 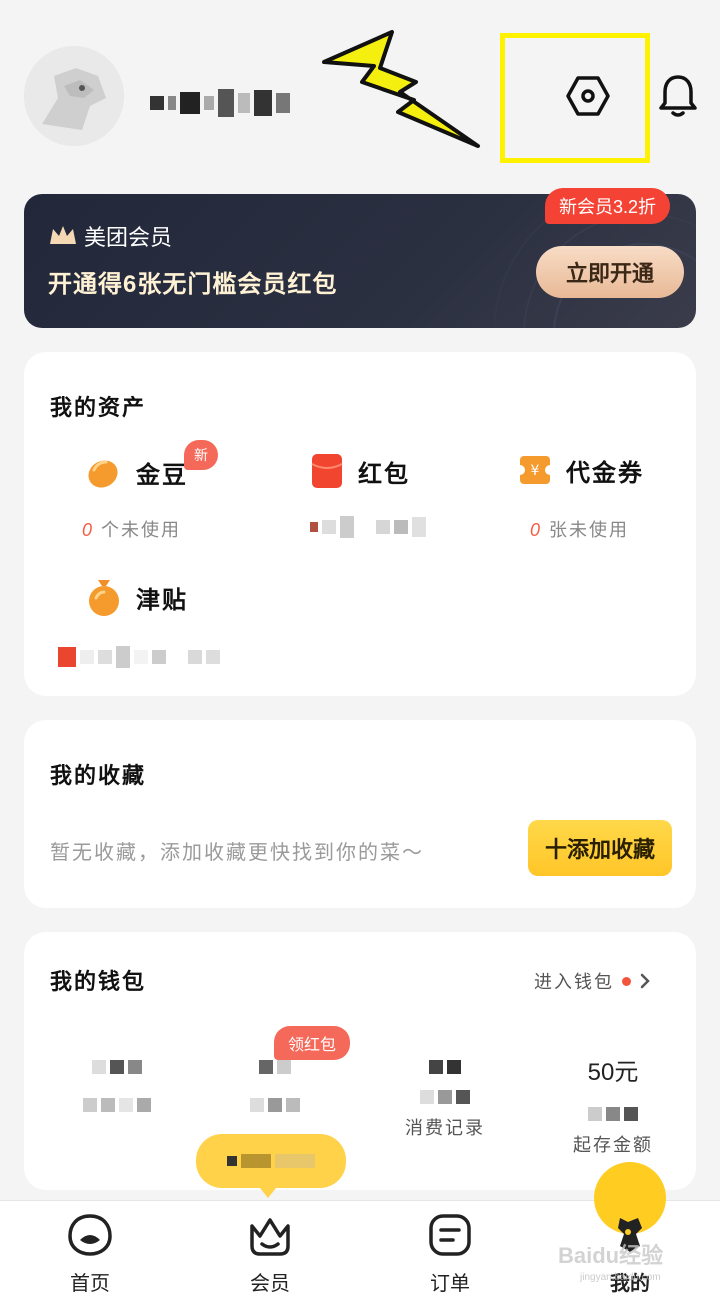 I want to click on asset-vouchers-sub: 0 张未使用, so click(x=579, y=529).